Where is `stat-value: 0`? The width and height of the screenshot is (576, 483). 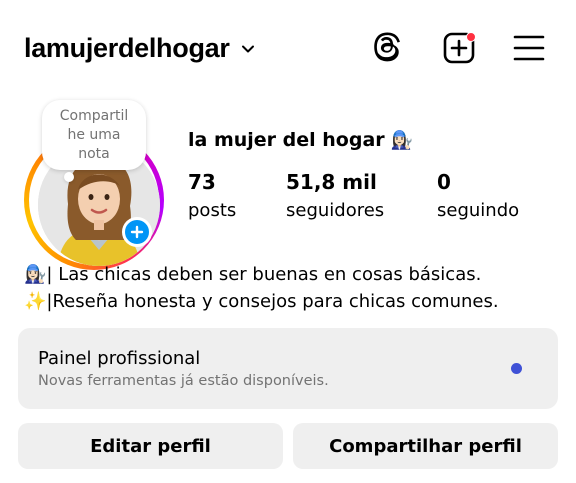
stat-value: 0 is located at coordinates (444, 182).